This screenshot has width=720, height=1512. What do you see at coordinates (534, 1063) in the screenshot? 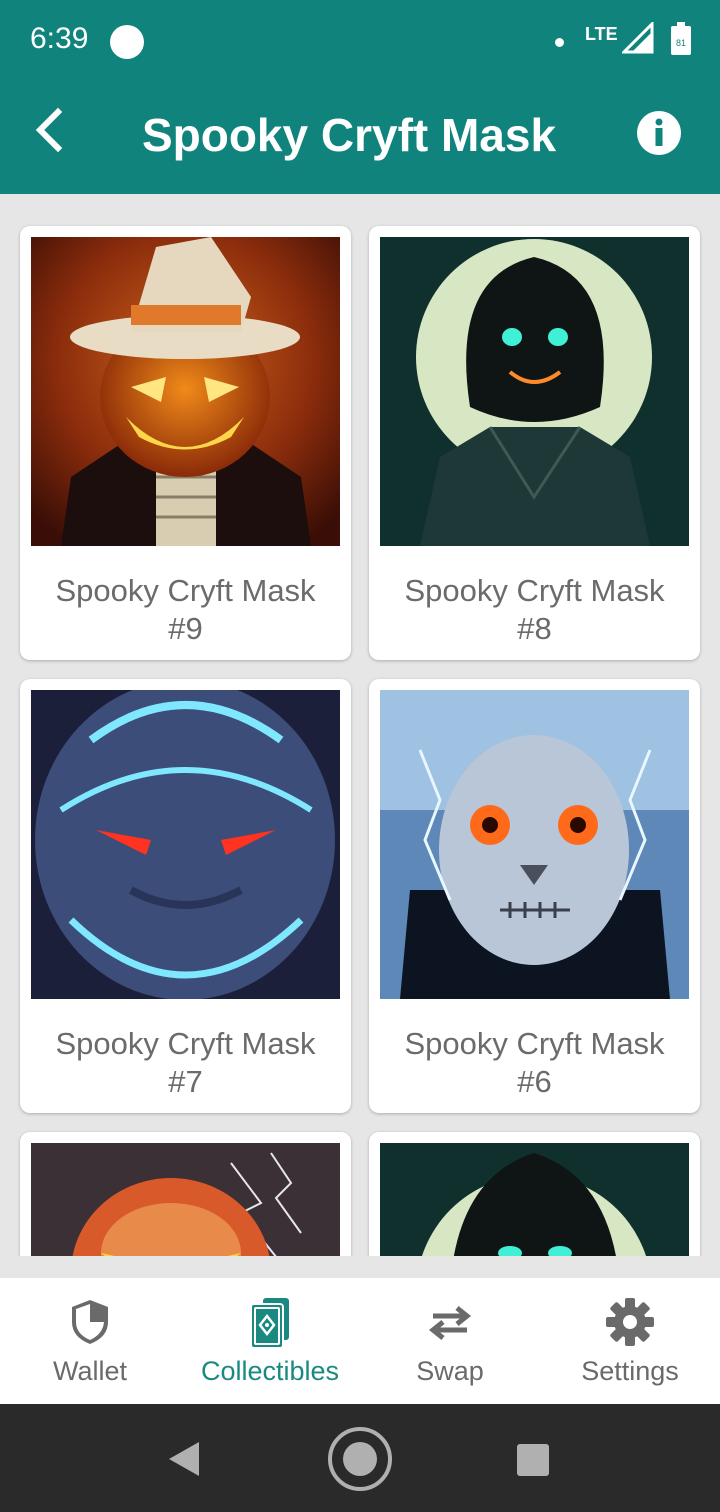
I see `collectible-label: Spooky Cryft Mask #6` at bounding box center [534, 1063].